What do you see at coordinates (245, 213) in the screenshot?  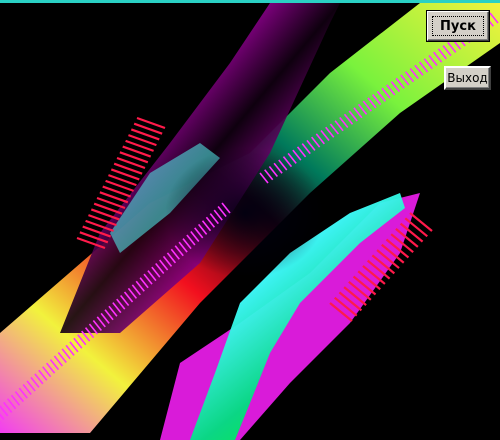 I see `dark-center` at bounding box center [245, 213].